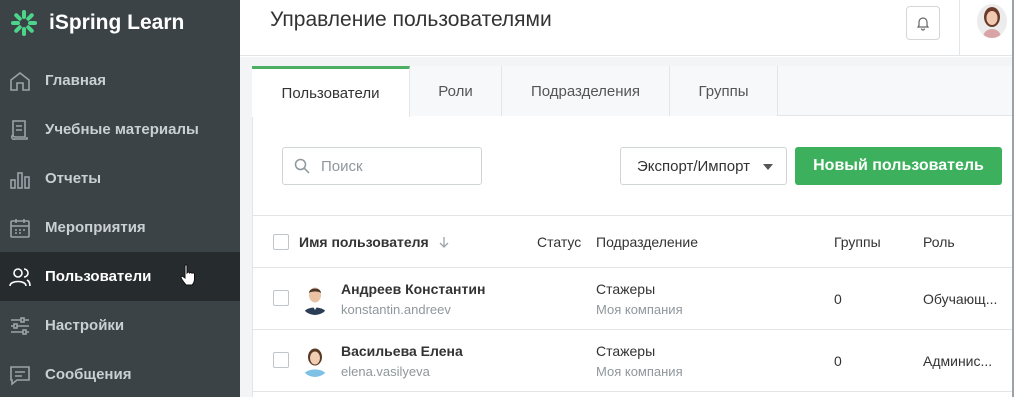  What do you see at coordinates (364, 242) in the screenshot?
I see `column-header-name-label: Имя пользователя` at bounding box center [364, 242].